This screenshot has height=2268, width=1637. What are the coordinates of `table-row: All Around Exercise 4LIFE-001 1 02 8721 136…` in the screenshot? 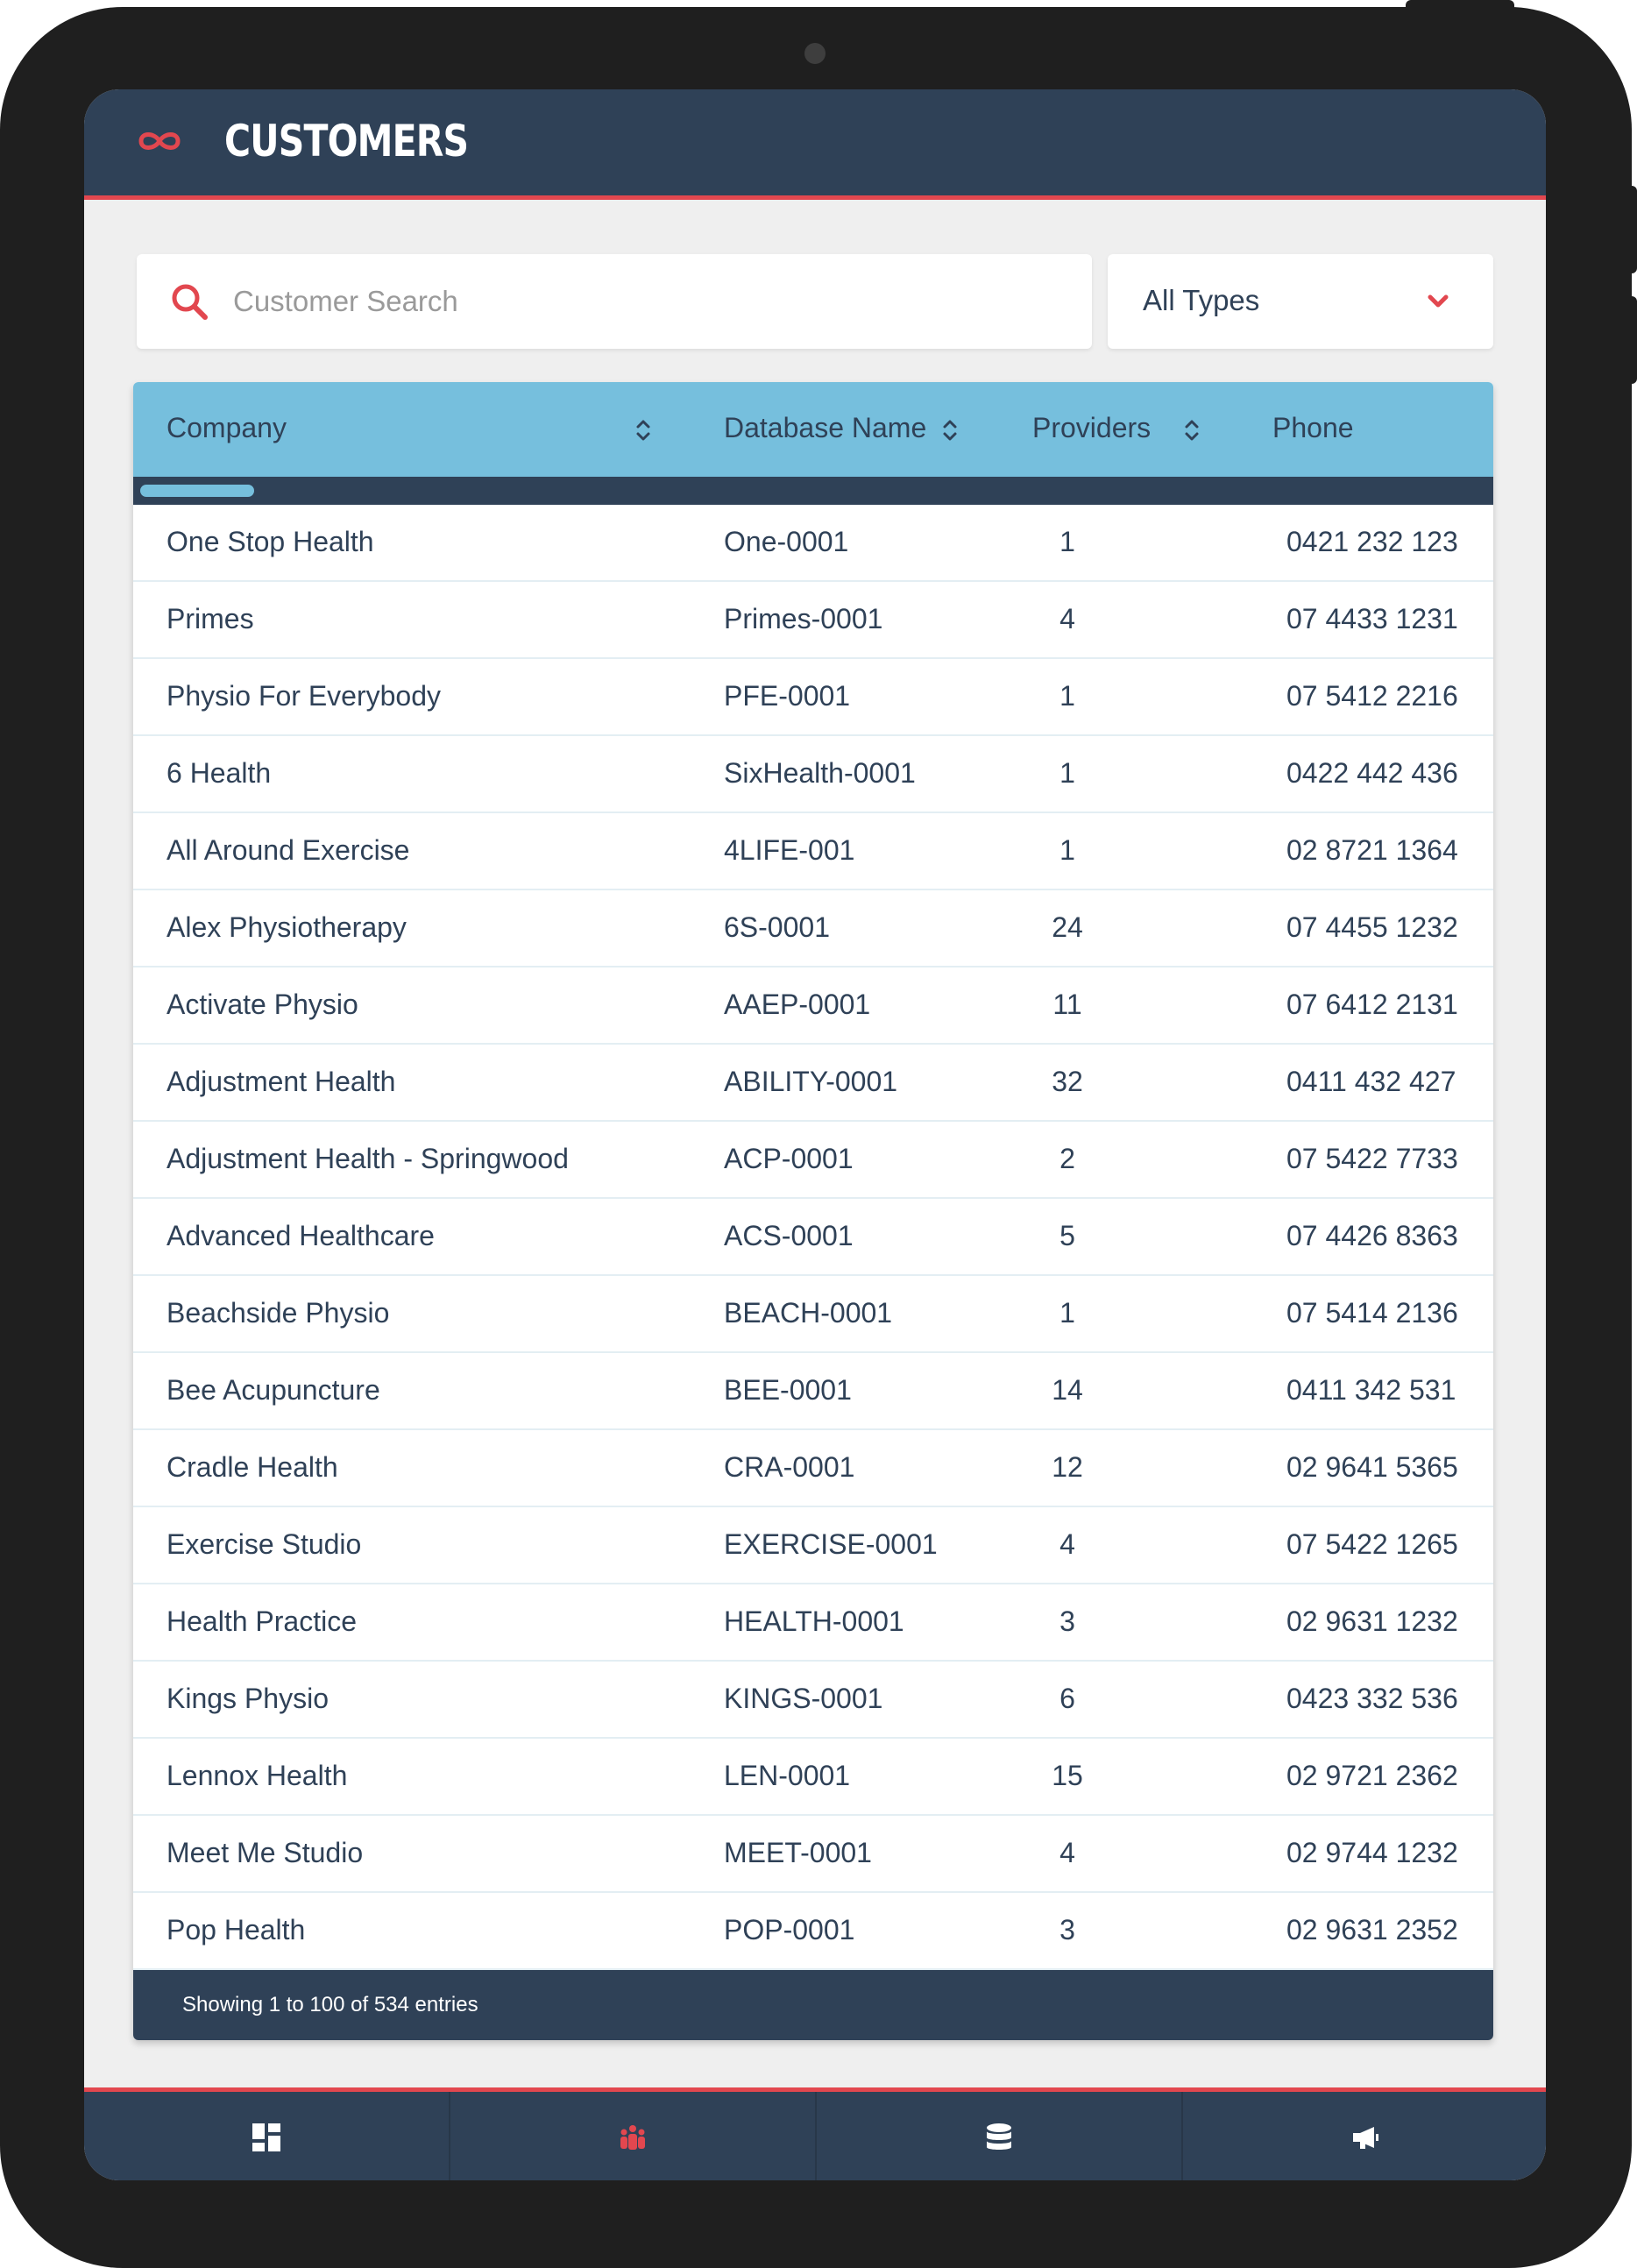 It's located at (813, 851).